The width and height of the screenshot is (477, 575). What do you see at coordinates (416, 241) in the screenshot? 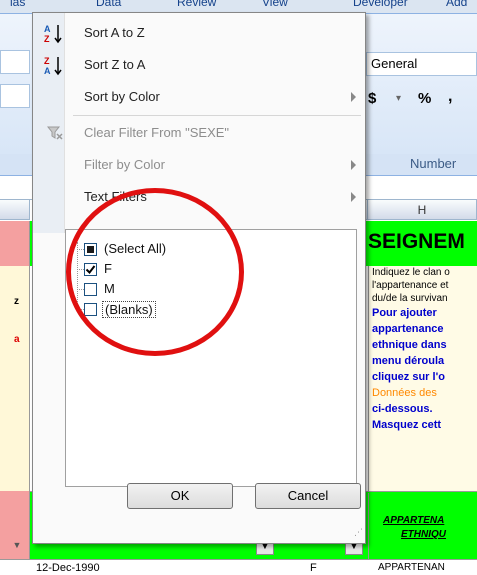
I see `sheet-header-text: SEIGNEM` at bounding box center [416, 241].